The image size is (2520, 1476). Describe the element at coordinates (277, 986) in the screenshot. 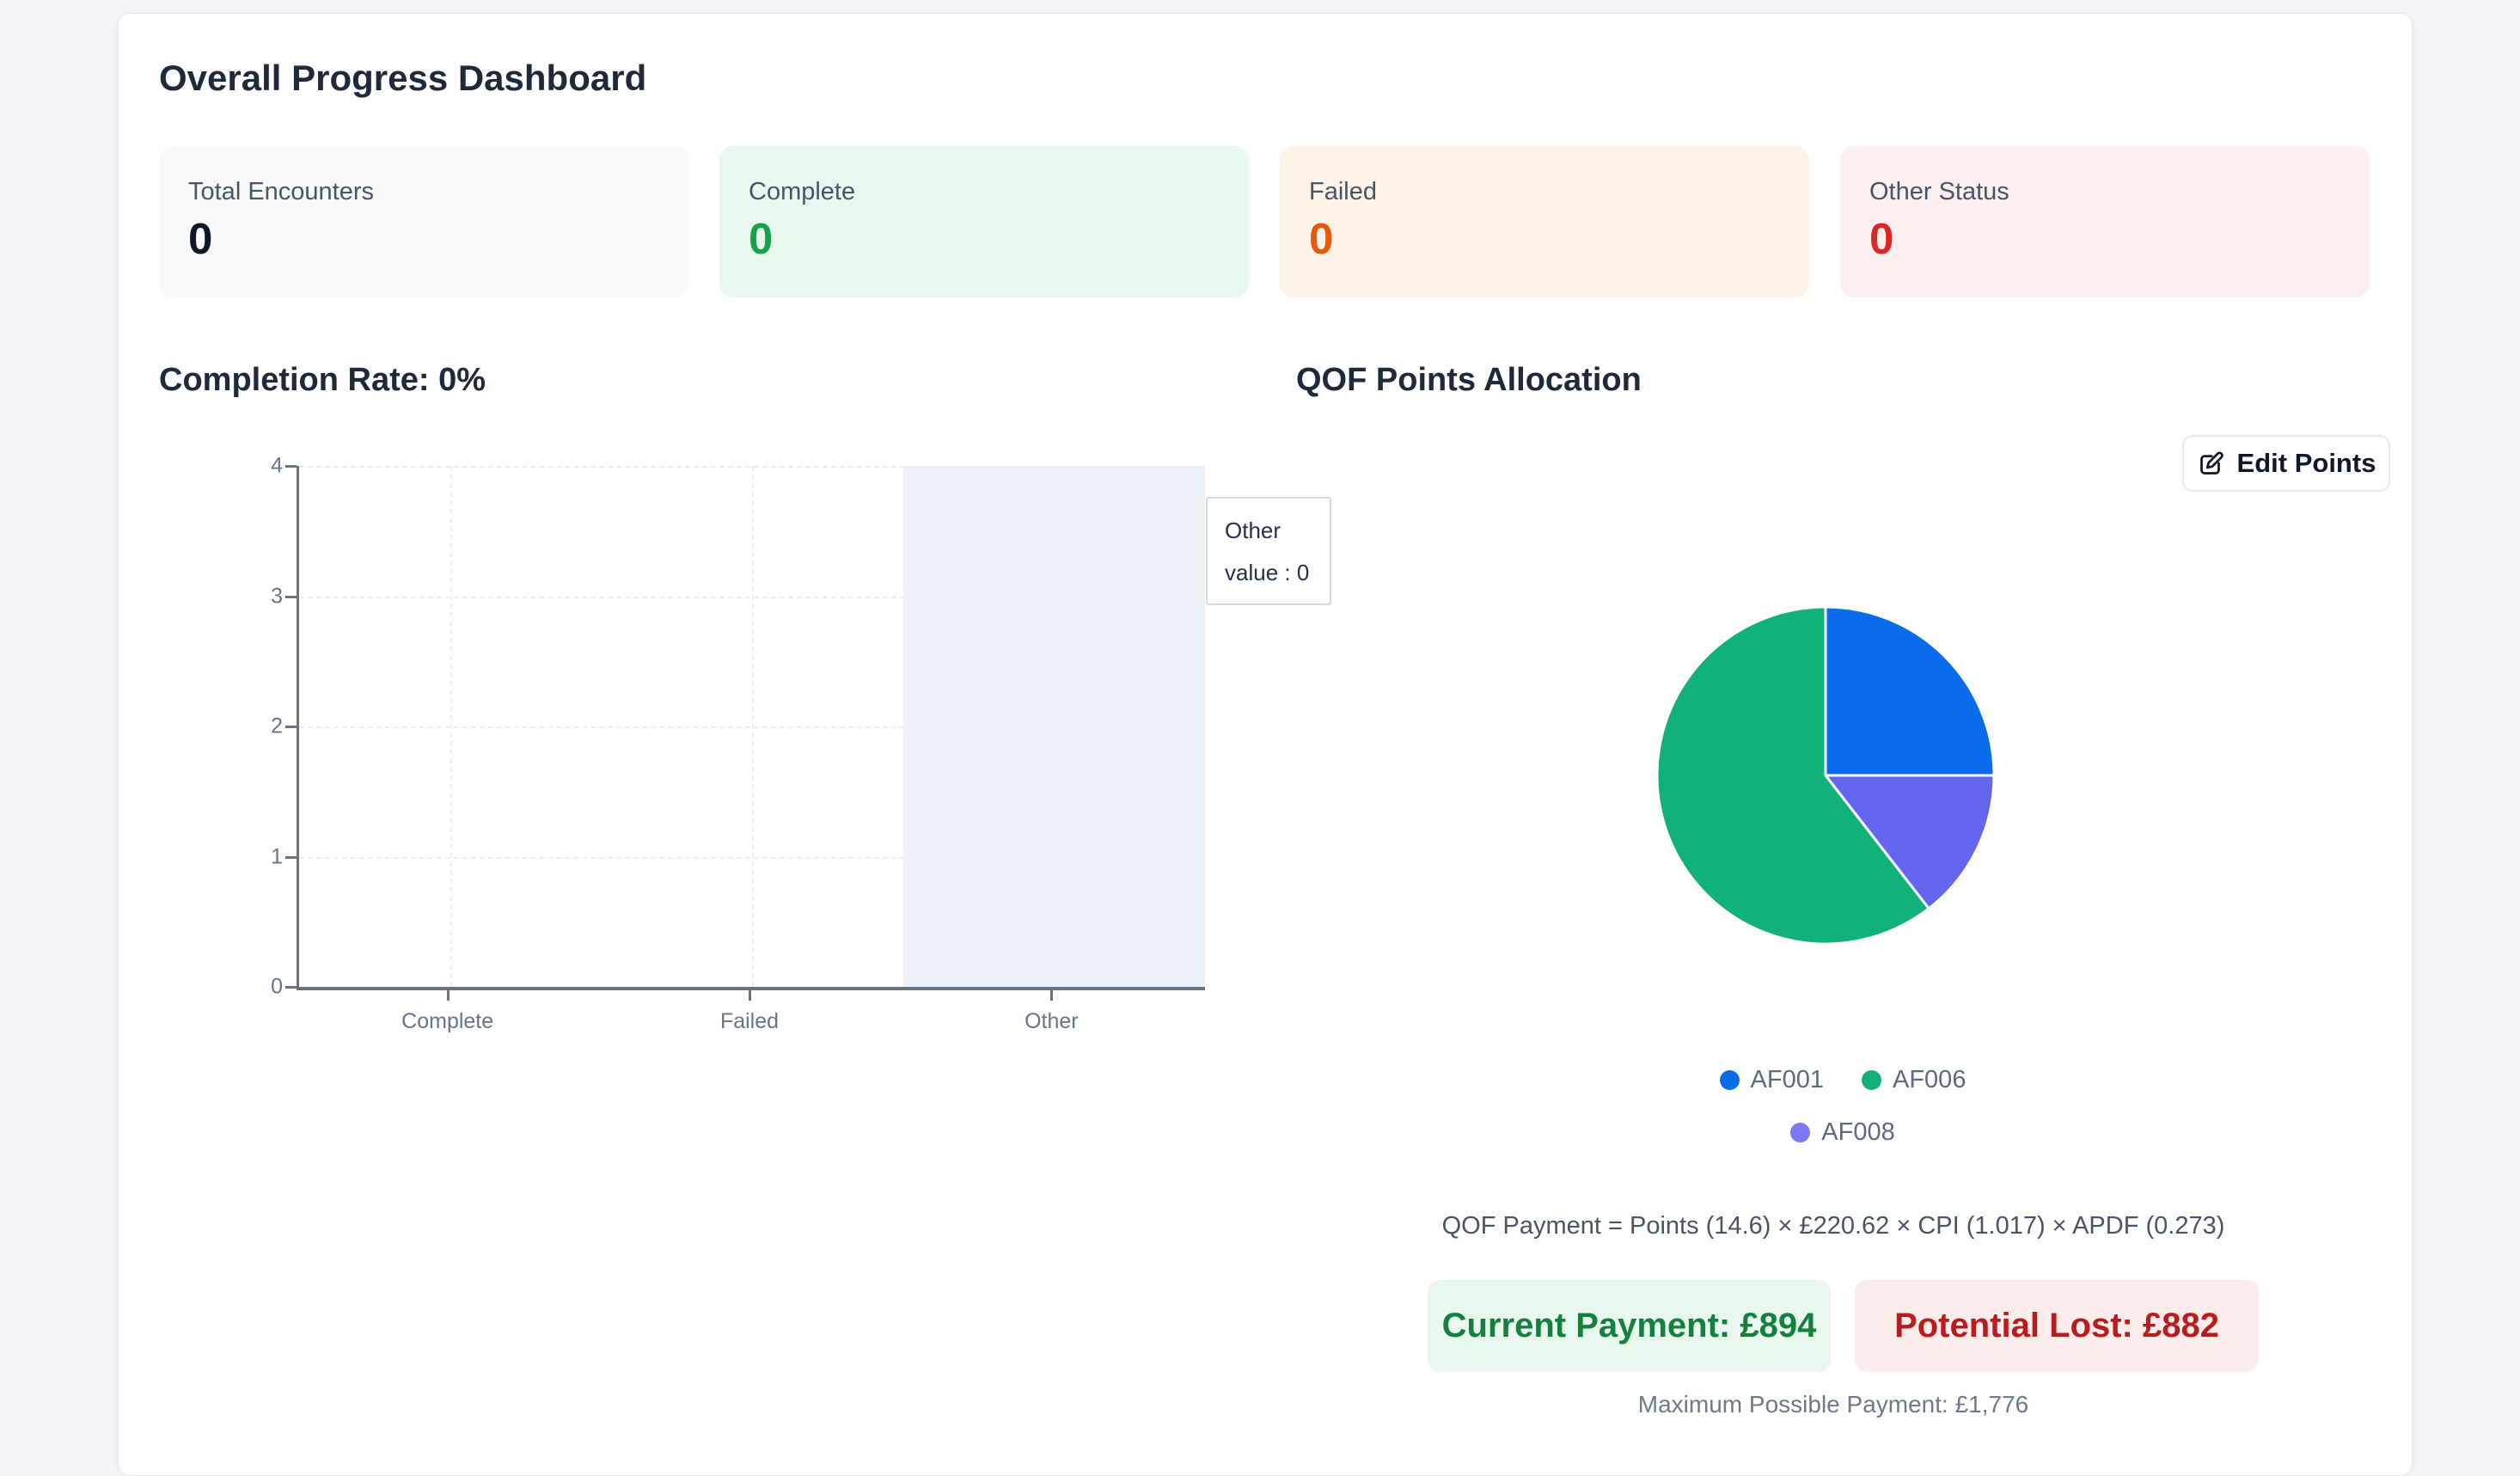

I see `bar-y-tick-label: 0` at that location.